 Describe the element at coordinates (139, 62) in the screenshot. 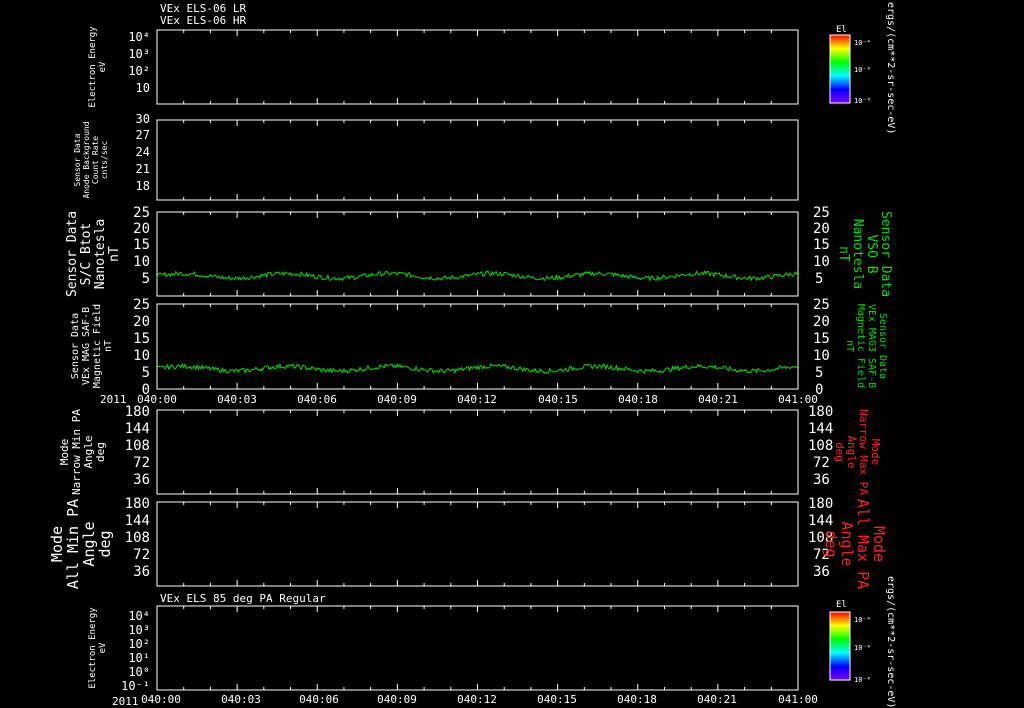

I see `panel-1-y-ticks: 10 10² 10³ 10⁴` at that location.